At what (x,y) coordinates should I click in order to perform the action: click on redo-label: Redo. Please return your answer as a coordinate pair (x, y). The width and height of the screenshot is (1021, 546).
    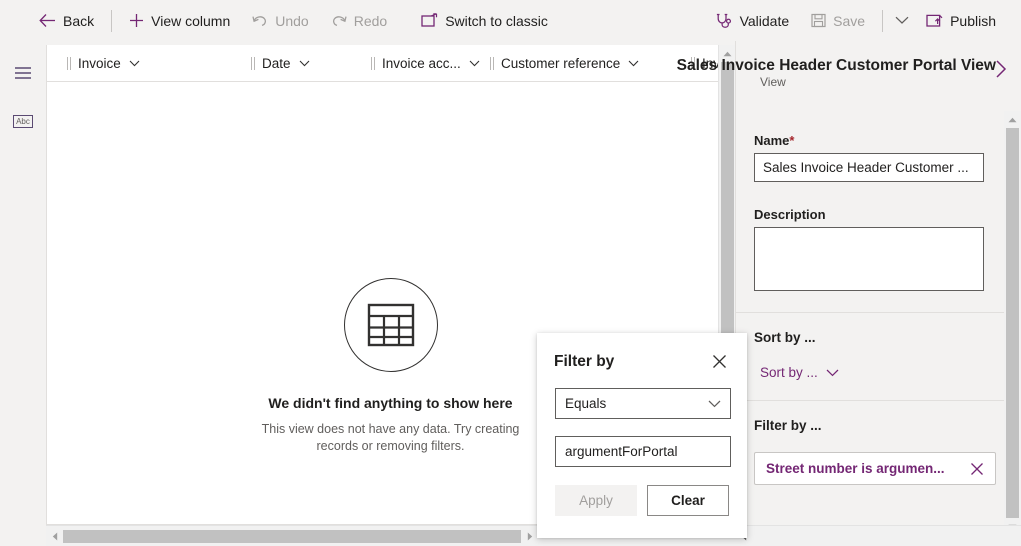
    Looking at the image, I should click on (370, 20).